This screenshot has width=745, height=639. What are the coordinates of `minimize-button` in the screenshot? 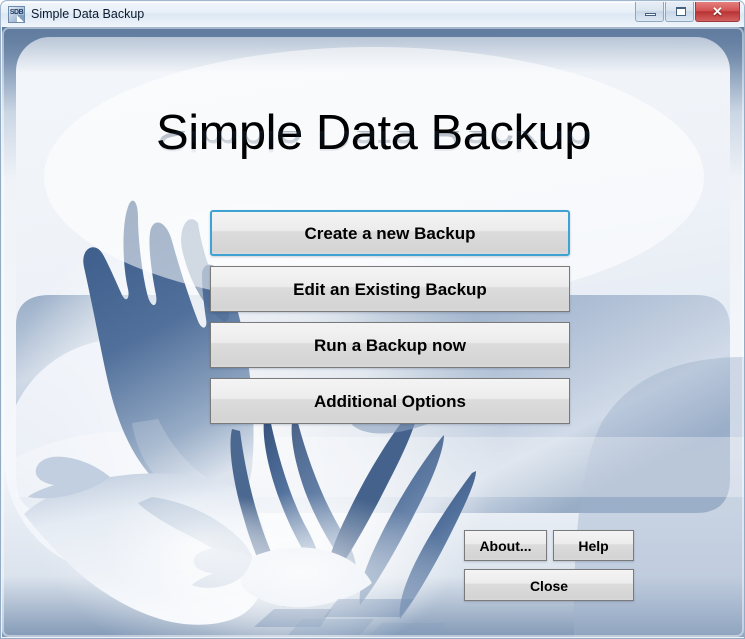 It's located at (649, 12).